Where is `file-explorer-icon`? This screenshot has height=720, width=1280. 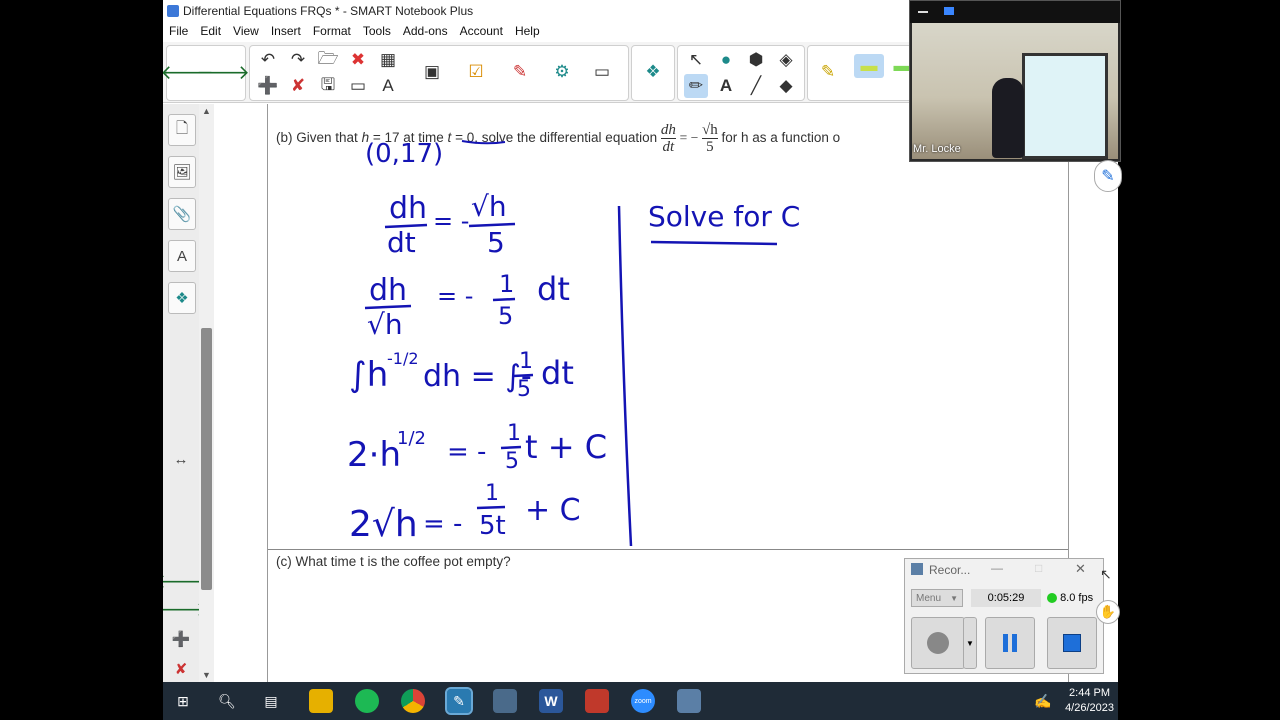 file-explorer-icon is located at coordinates (321, 701).